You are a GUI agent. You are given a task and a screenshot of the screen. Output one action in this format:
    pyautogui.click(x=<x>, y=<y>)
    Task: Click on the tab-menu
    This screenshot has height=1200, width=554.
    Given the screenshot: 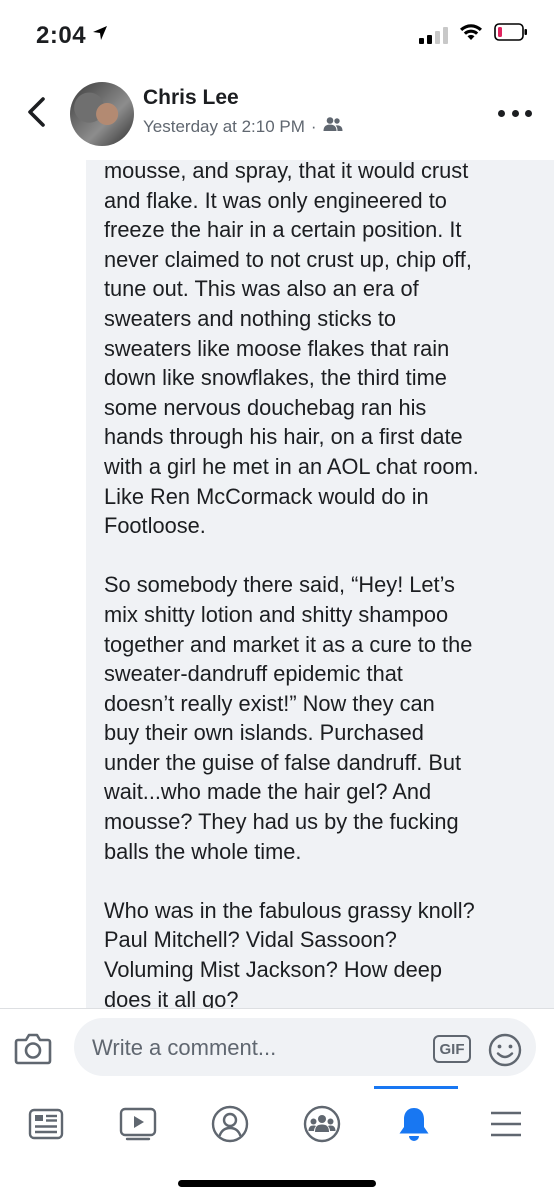 What is the action you would take?
    pyautogui.click(x=506, y=1124)
    